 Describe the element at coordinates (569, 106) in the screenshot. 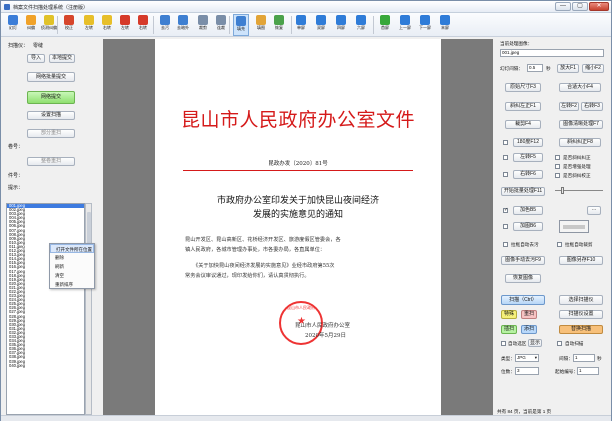

I see `rotate-left-f2-button: 左转F2` at that location.